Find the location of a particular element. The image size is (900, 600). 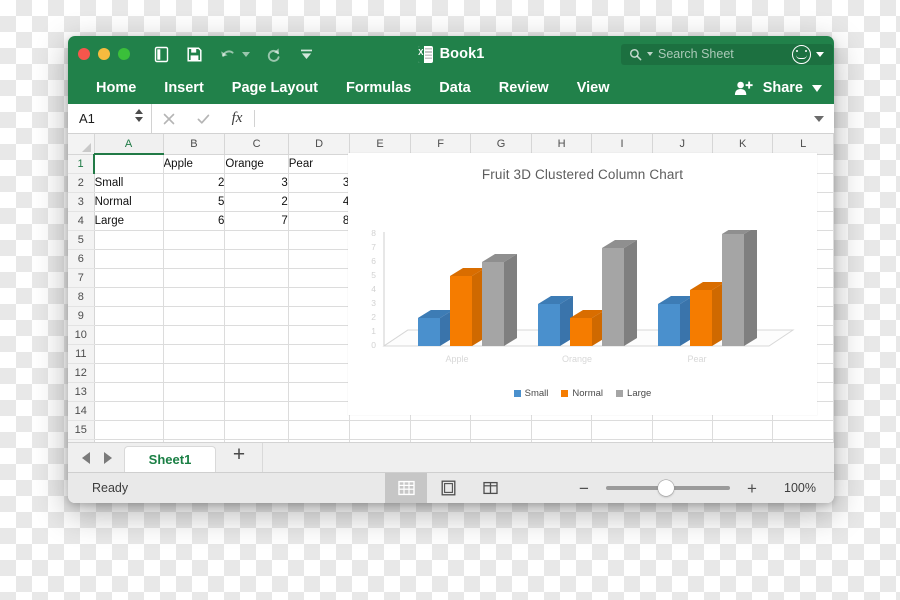

undo-icon is located at coordinates (227, 54).